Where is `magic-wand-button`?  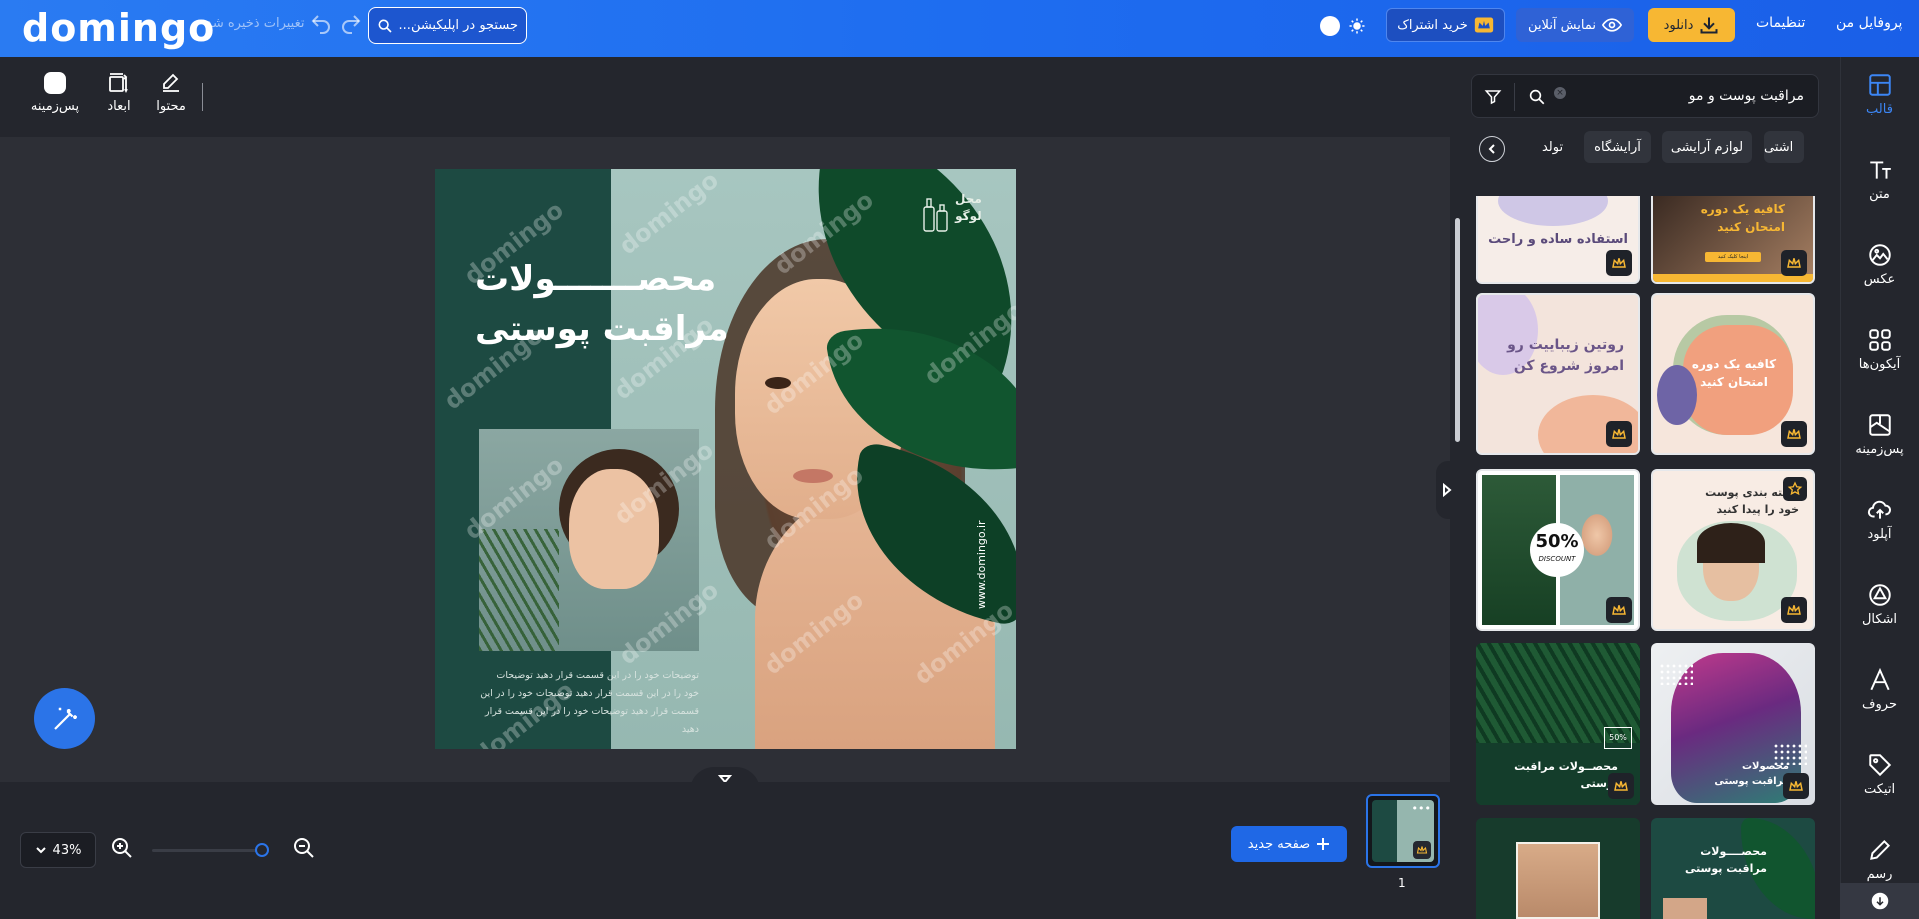
magic-wand-button is located at coordinates (64, 718).